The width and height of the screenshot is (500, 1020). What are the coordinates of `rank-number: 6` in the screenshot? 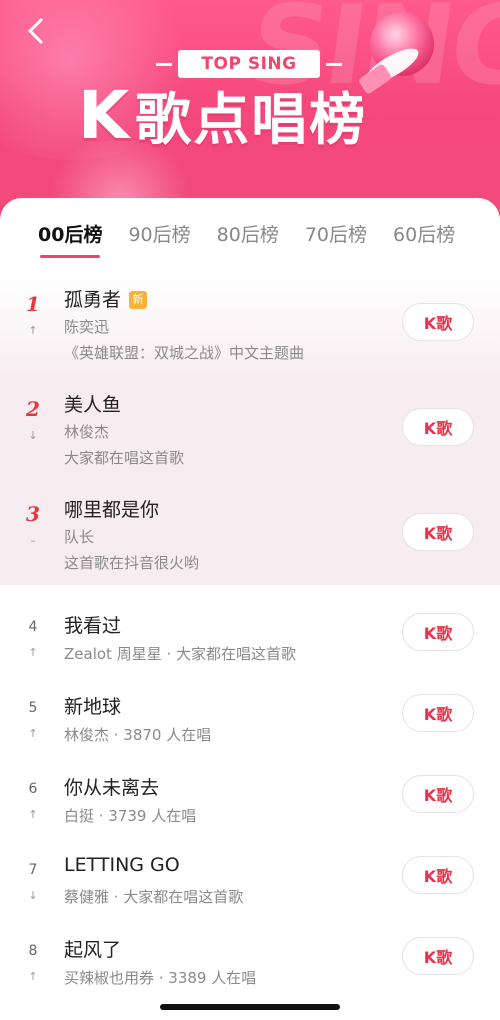 It's located at (33, 789).